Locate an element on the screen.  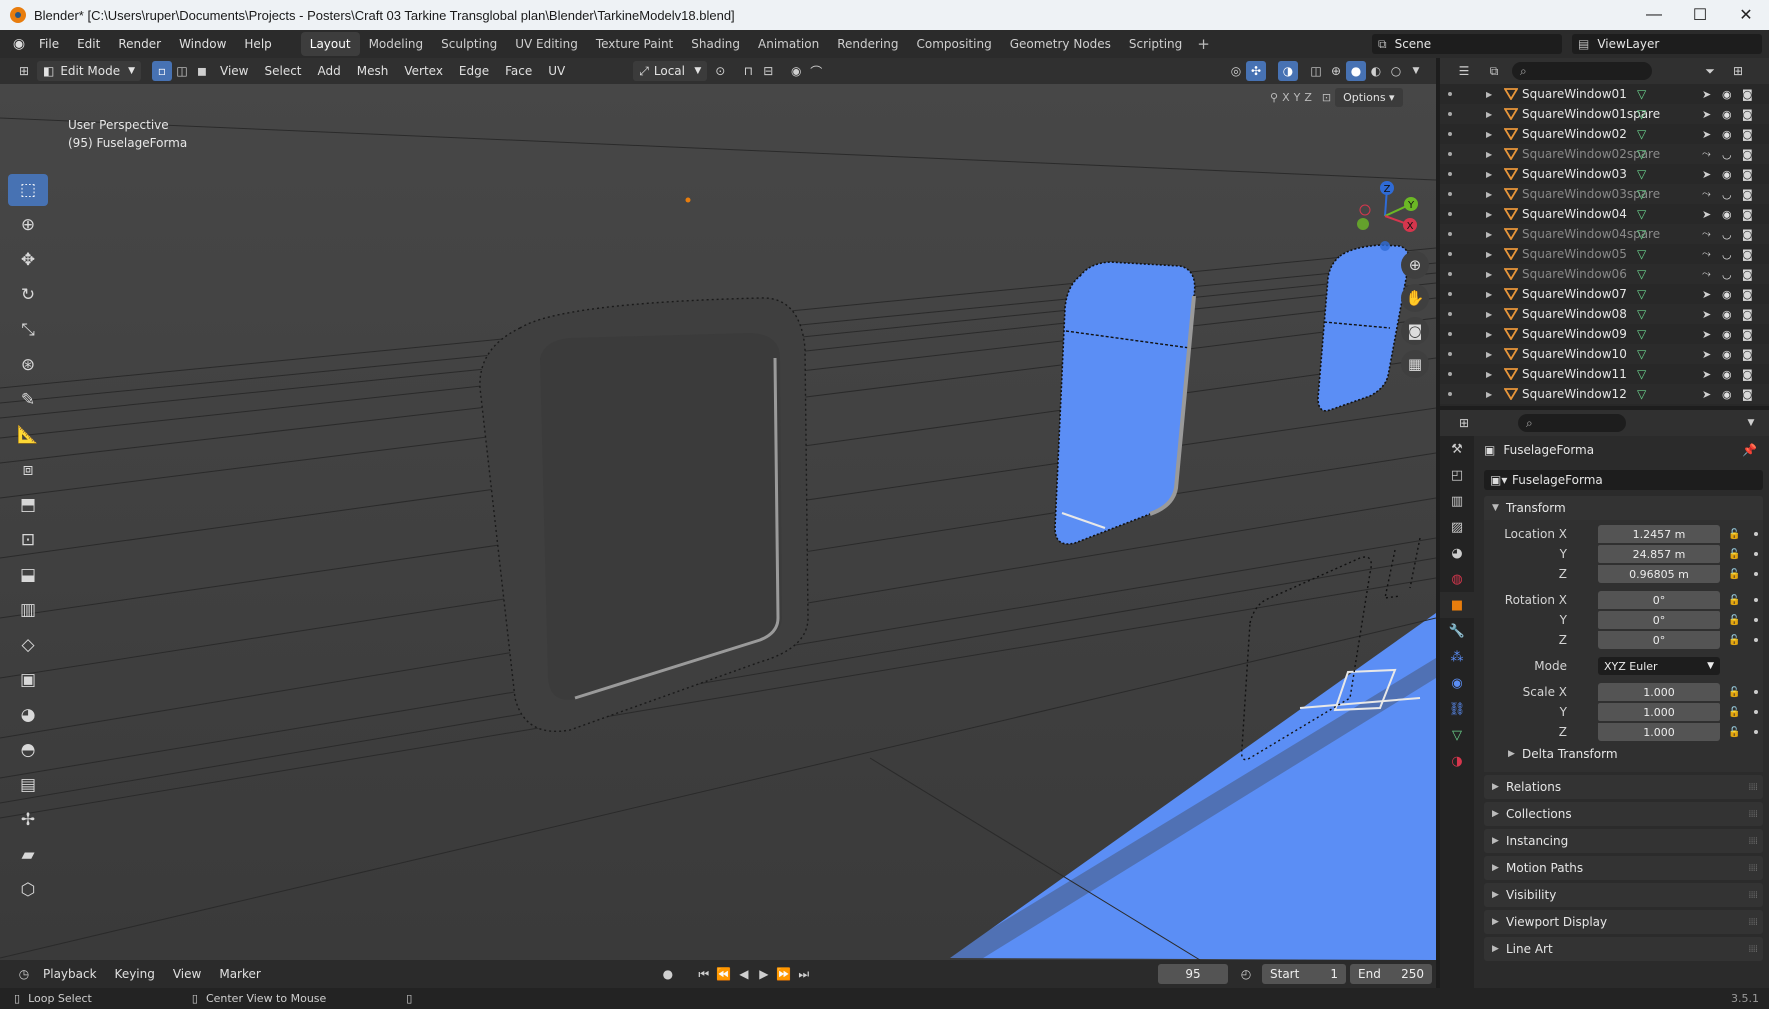
menu-uv: UV is located at coordinates (556, 71).